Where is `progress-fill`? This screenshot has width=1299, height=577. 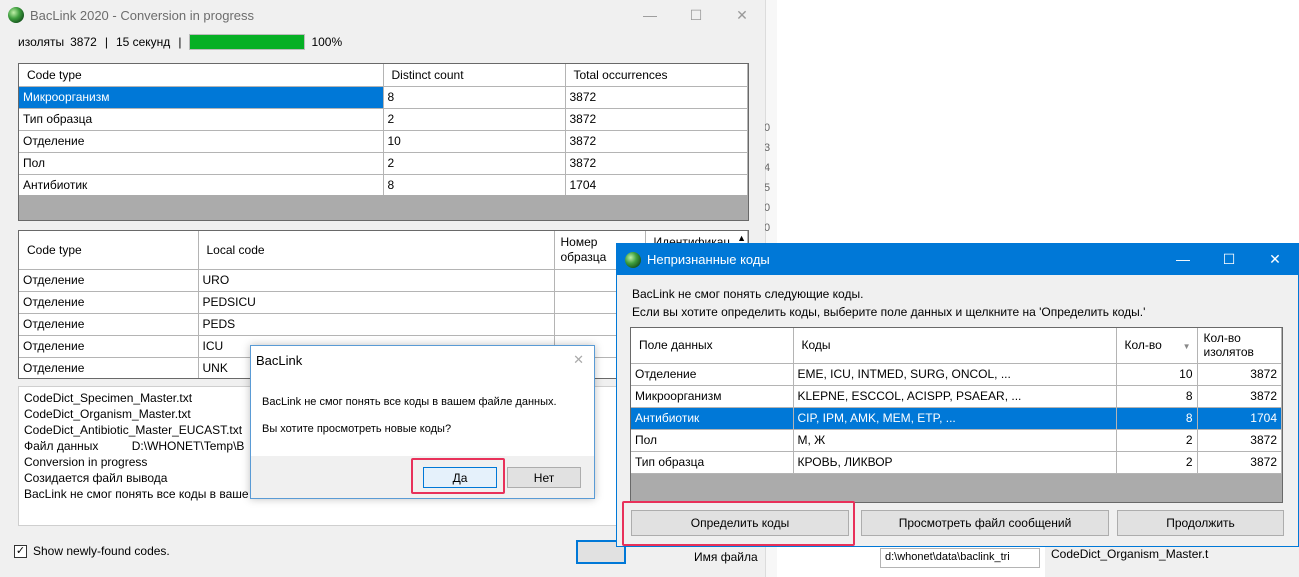 progress-fill is located at coordinates (247, 42).